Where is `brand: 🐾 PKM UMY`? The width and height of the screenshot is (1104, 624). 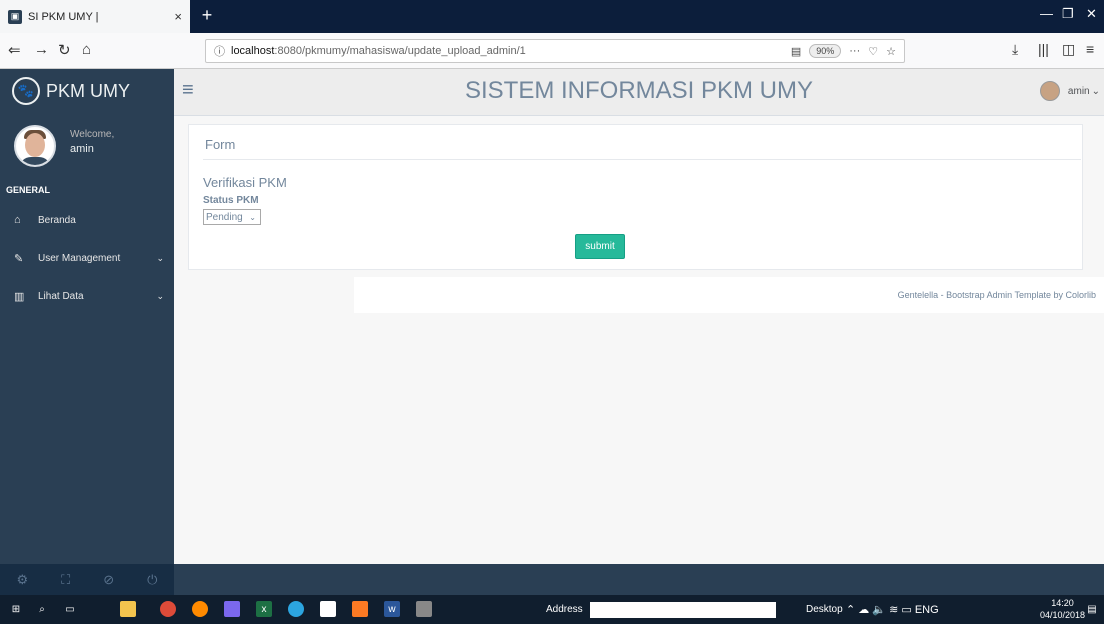
brand: 🐾 PKM UMY is located at coordinates (87, 91).